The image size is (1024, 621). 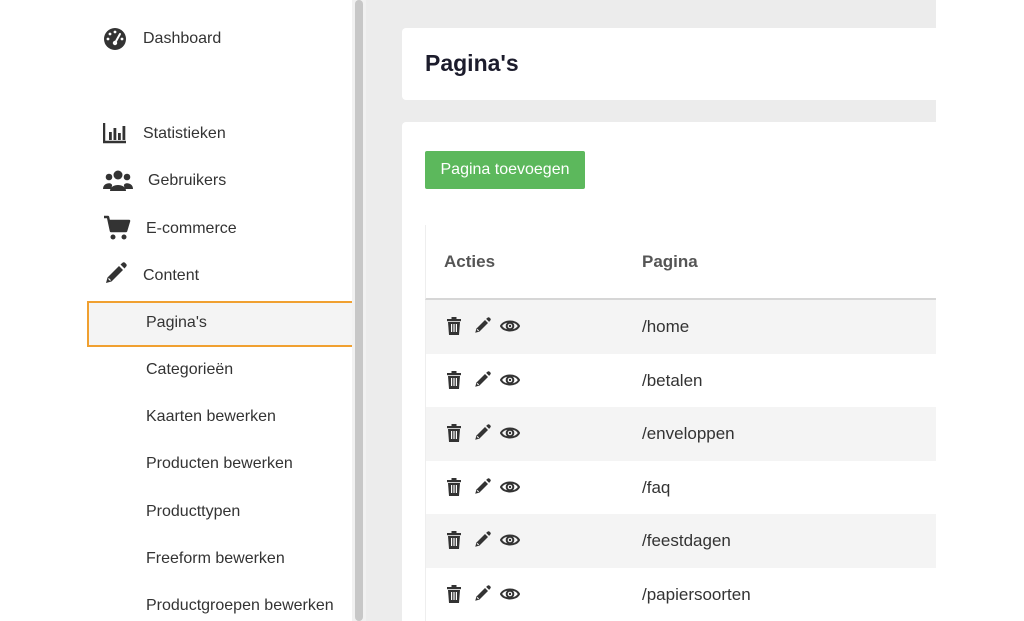 I want to click on sidebar-subitem-categorieen: Categorieën, so click(x=189, y=370).